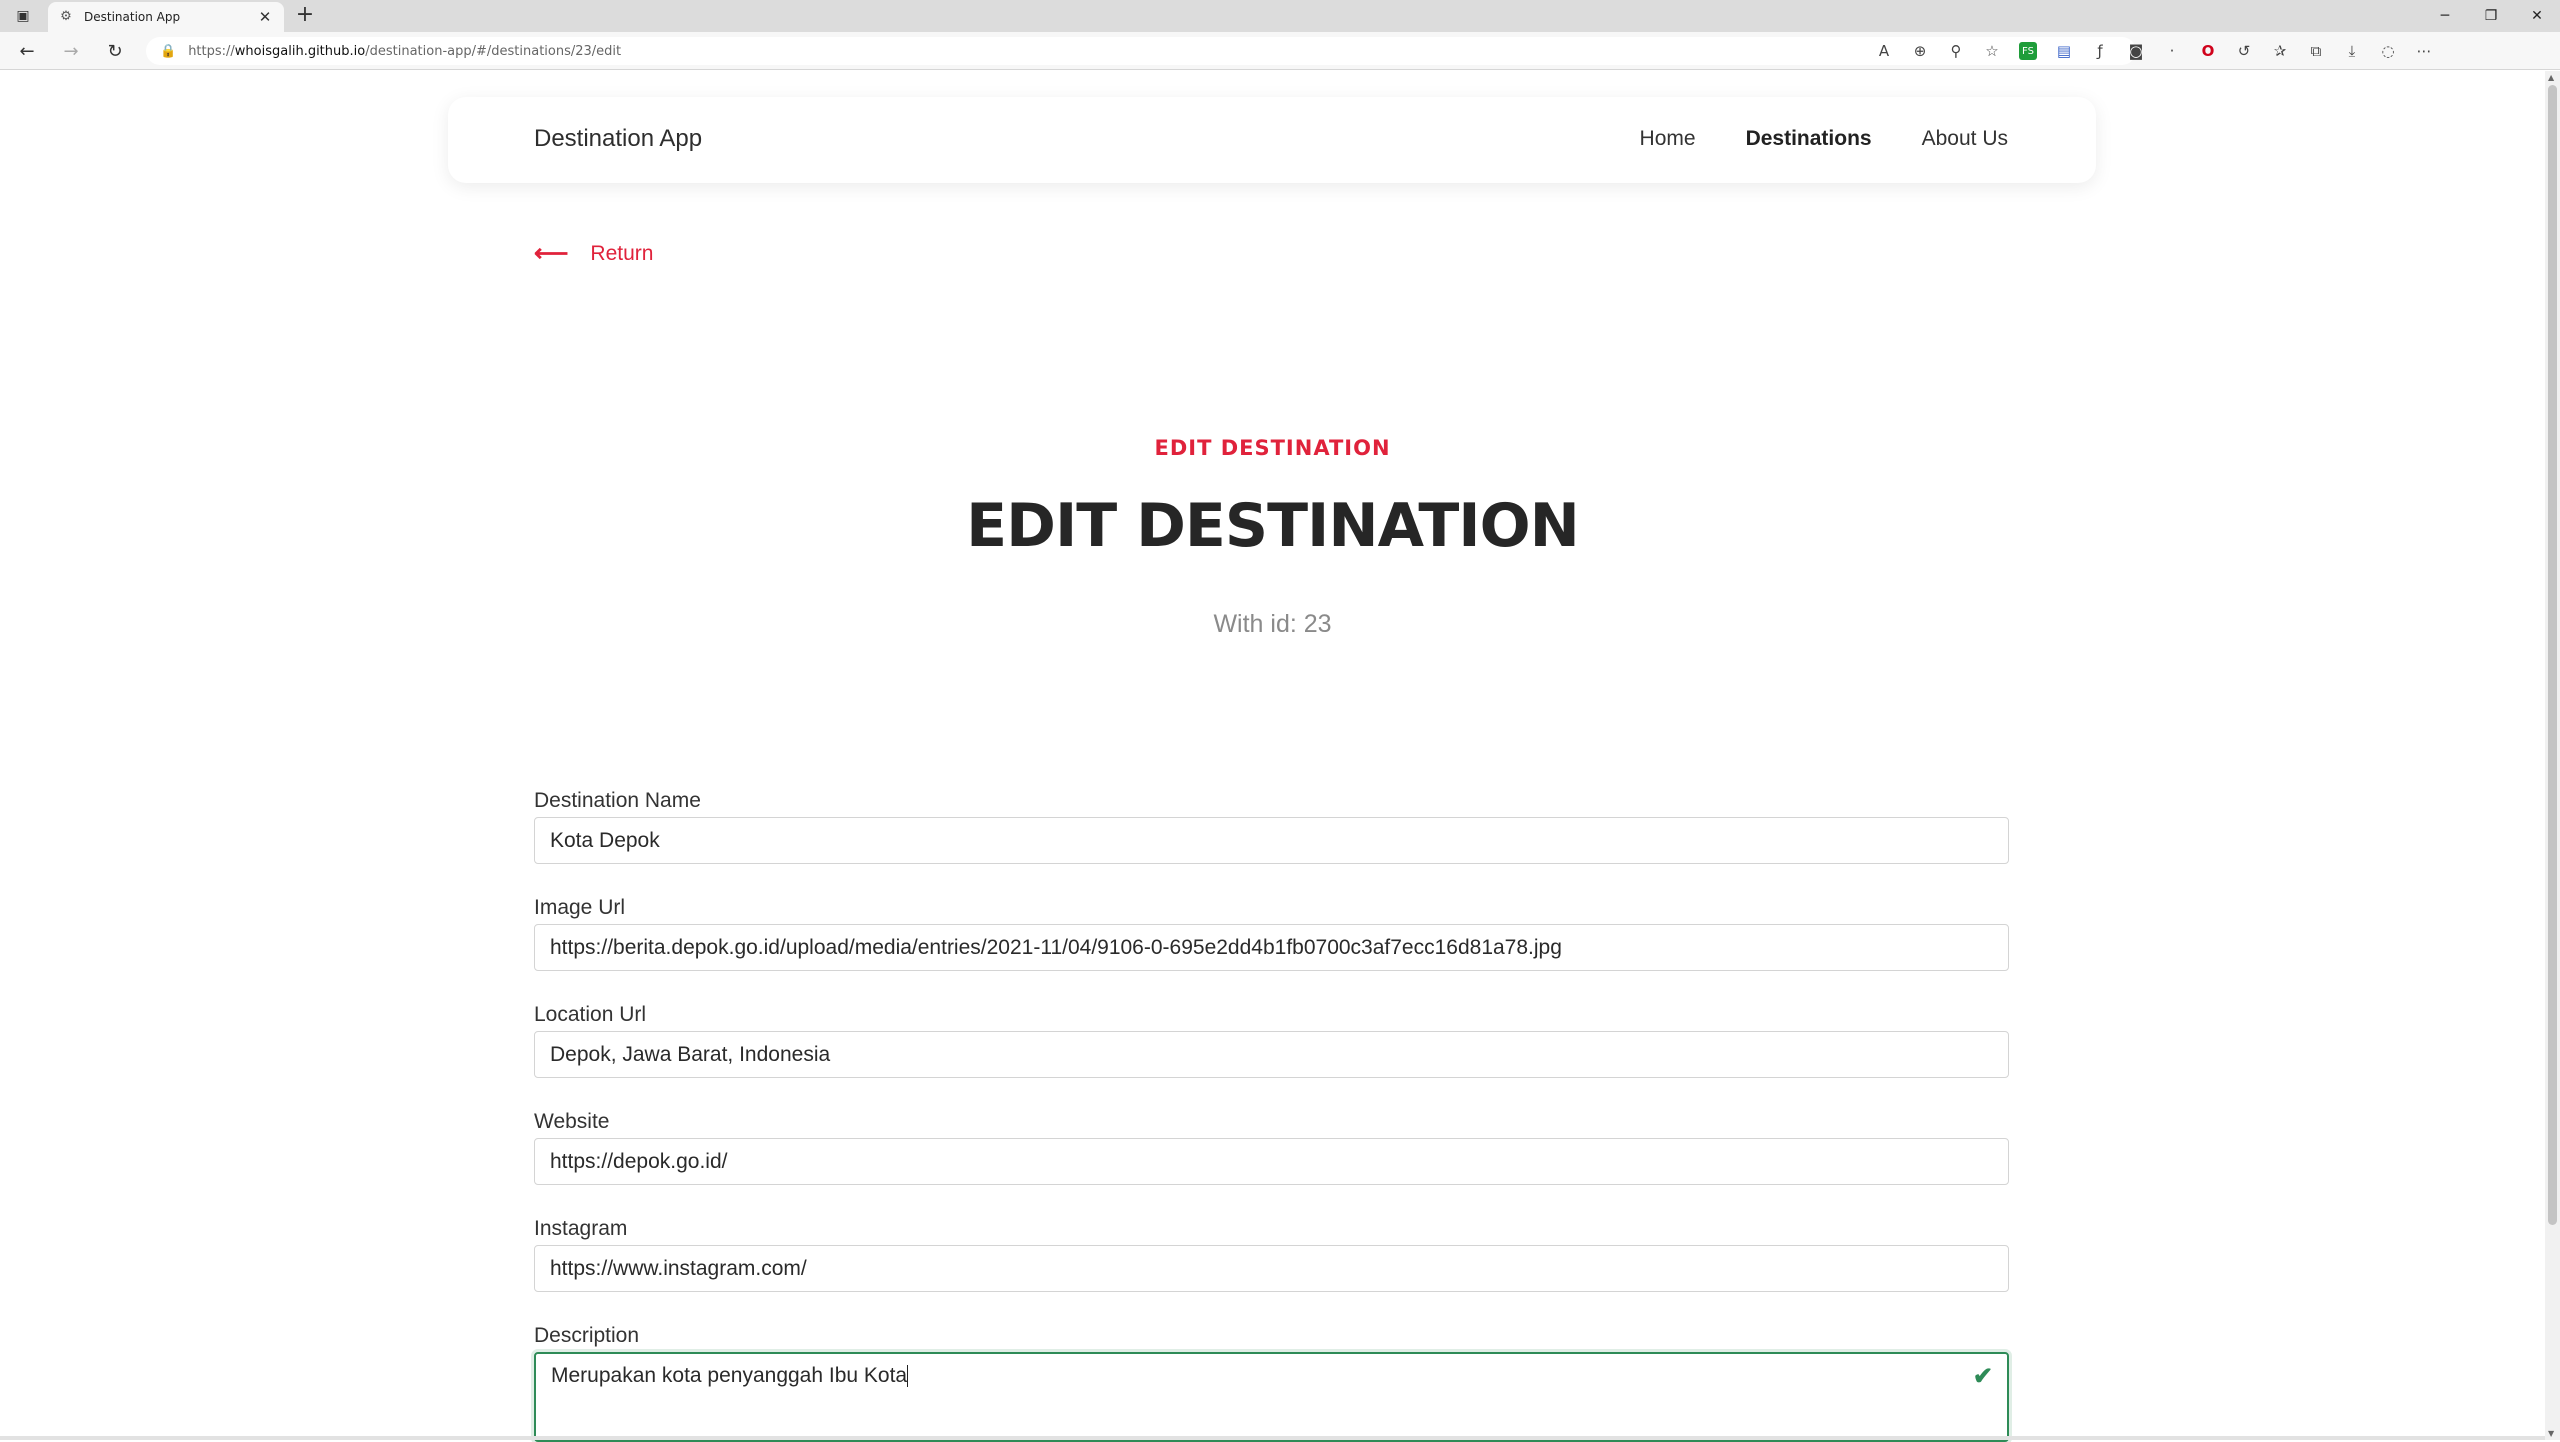 The height and width of the screenshot is (1442, 2560). Describe the element at coordinates (2424, 51) in the screenshot. I see `more-menu-icon: ⋯` at that location.